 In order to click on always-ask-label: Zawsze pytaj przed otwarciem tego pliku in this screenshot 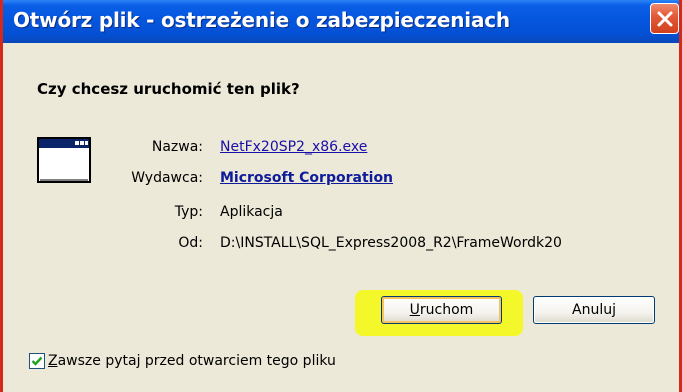, I will do `click(192, 361)`.